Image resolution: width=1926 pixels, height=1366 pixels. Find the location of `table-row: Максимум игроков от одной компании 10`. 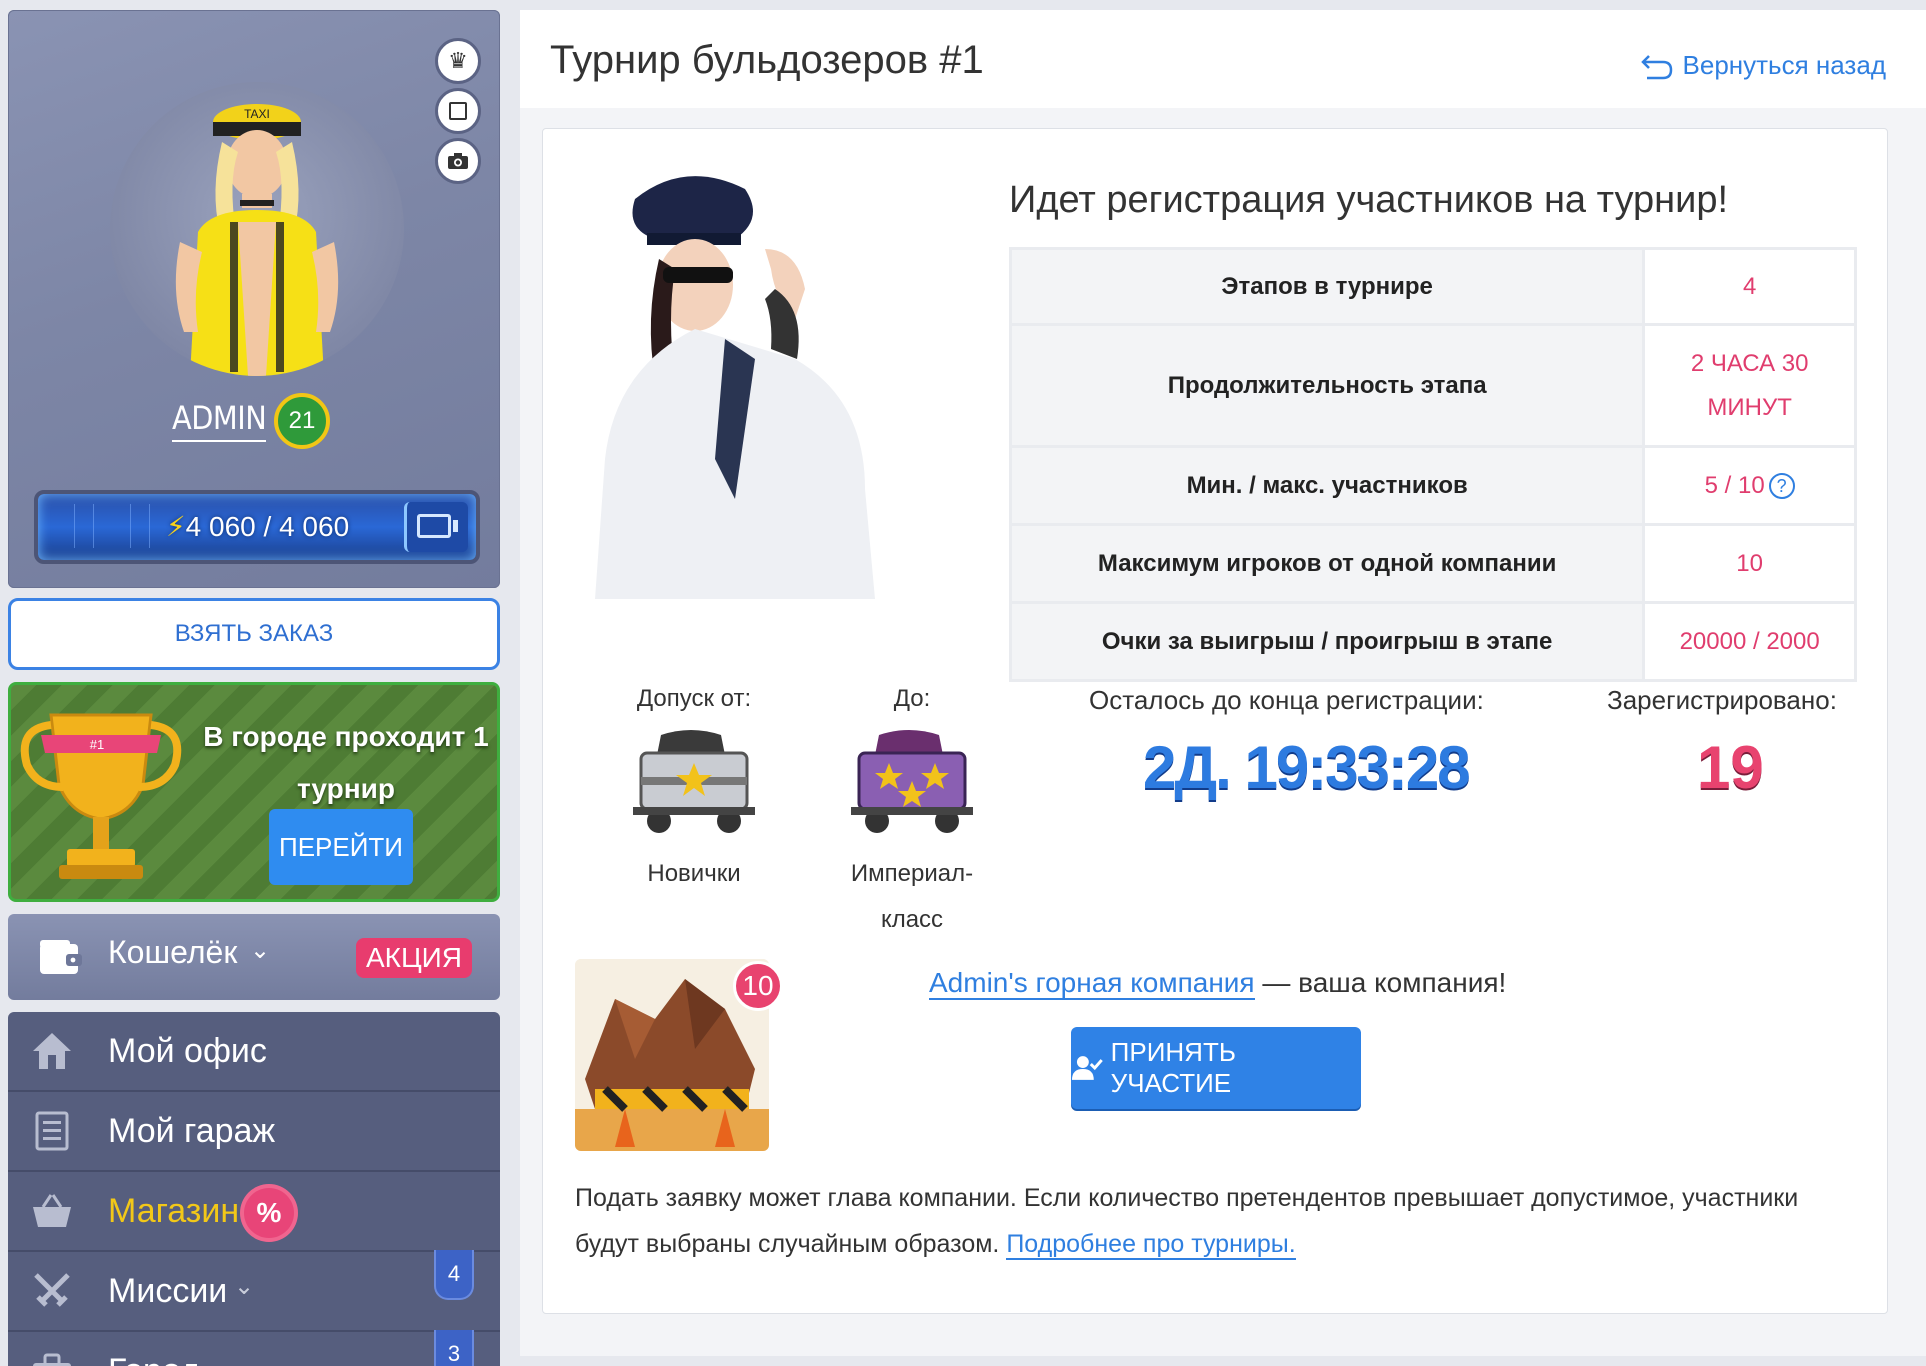

table-row: Максимум игроков от одной компании 10 is located at coordinates (1432, 563).